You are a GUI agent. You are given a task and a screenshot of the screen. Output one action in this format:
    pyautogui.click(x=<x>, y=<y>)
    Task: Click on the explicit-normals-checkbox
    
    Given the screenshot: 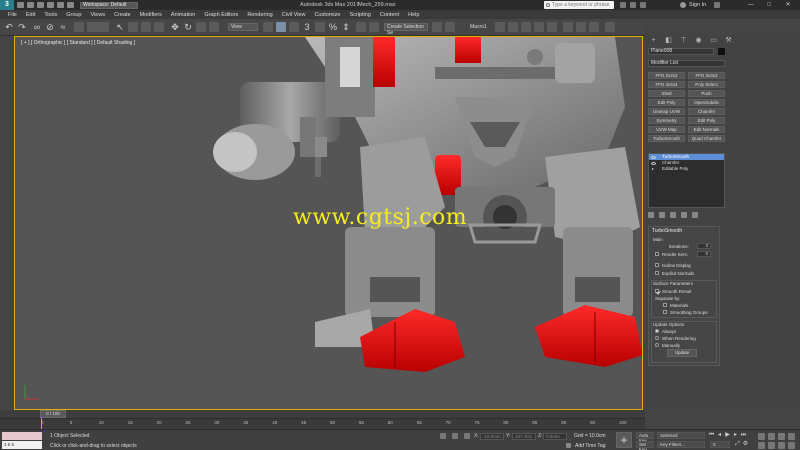 What is the action you would take?
    pyautogui.click(x=657, y=273)
    